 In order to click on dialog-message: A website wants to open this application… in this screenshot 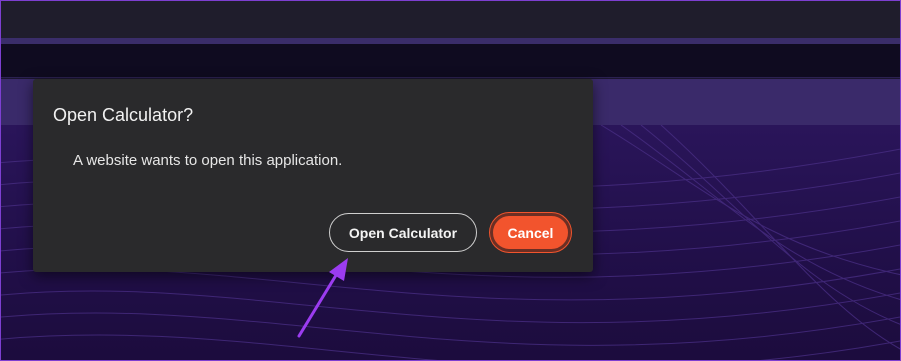, I will do `click(208, 160)`.